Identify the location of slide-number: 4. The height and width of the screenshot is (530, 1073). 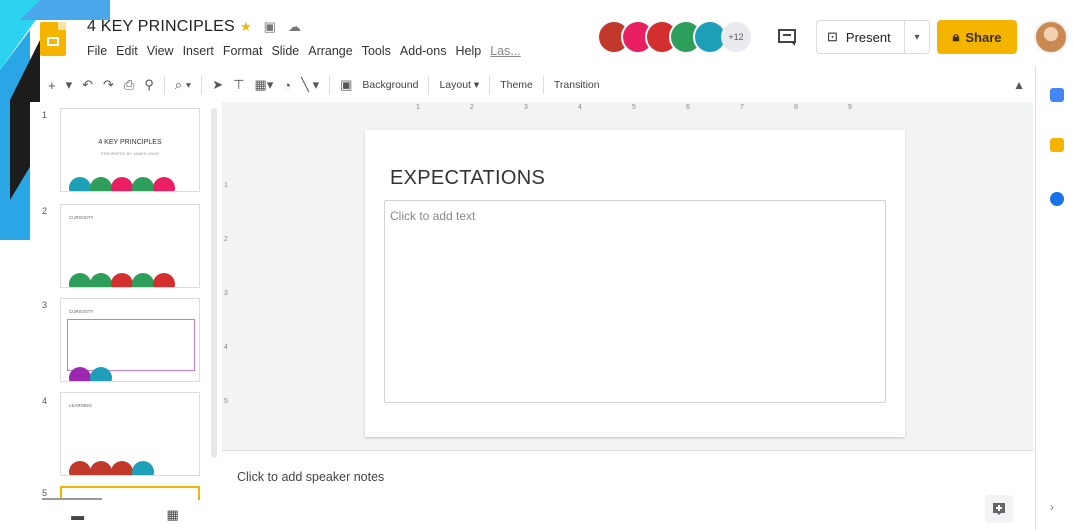
(45, 401).